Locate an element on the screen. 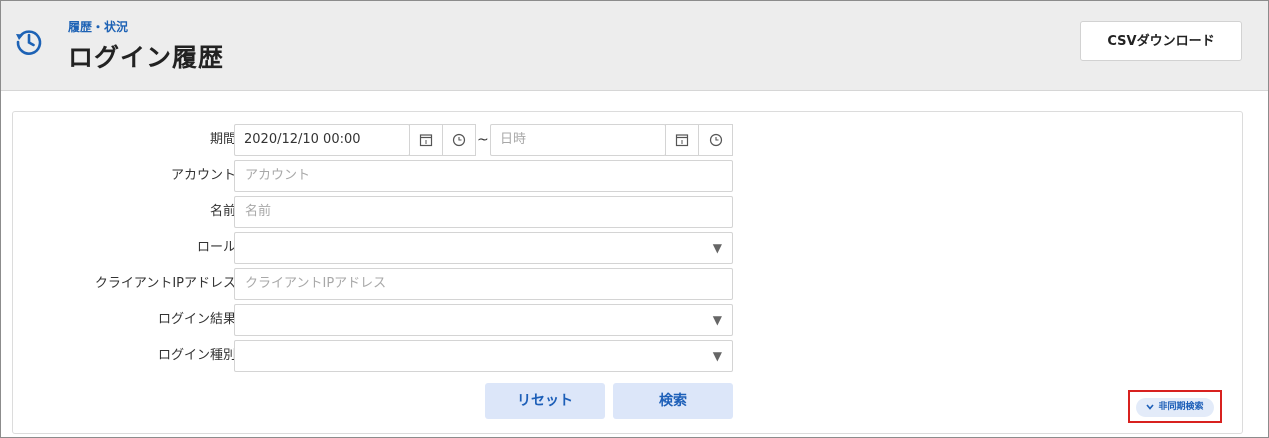 The image size is (1269, 438). history-icon is located at coordinates (29, 42).